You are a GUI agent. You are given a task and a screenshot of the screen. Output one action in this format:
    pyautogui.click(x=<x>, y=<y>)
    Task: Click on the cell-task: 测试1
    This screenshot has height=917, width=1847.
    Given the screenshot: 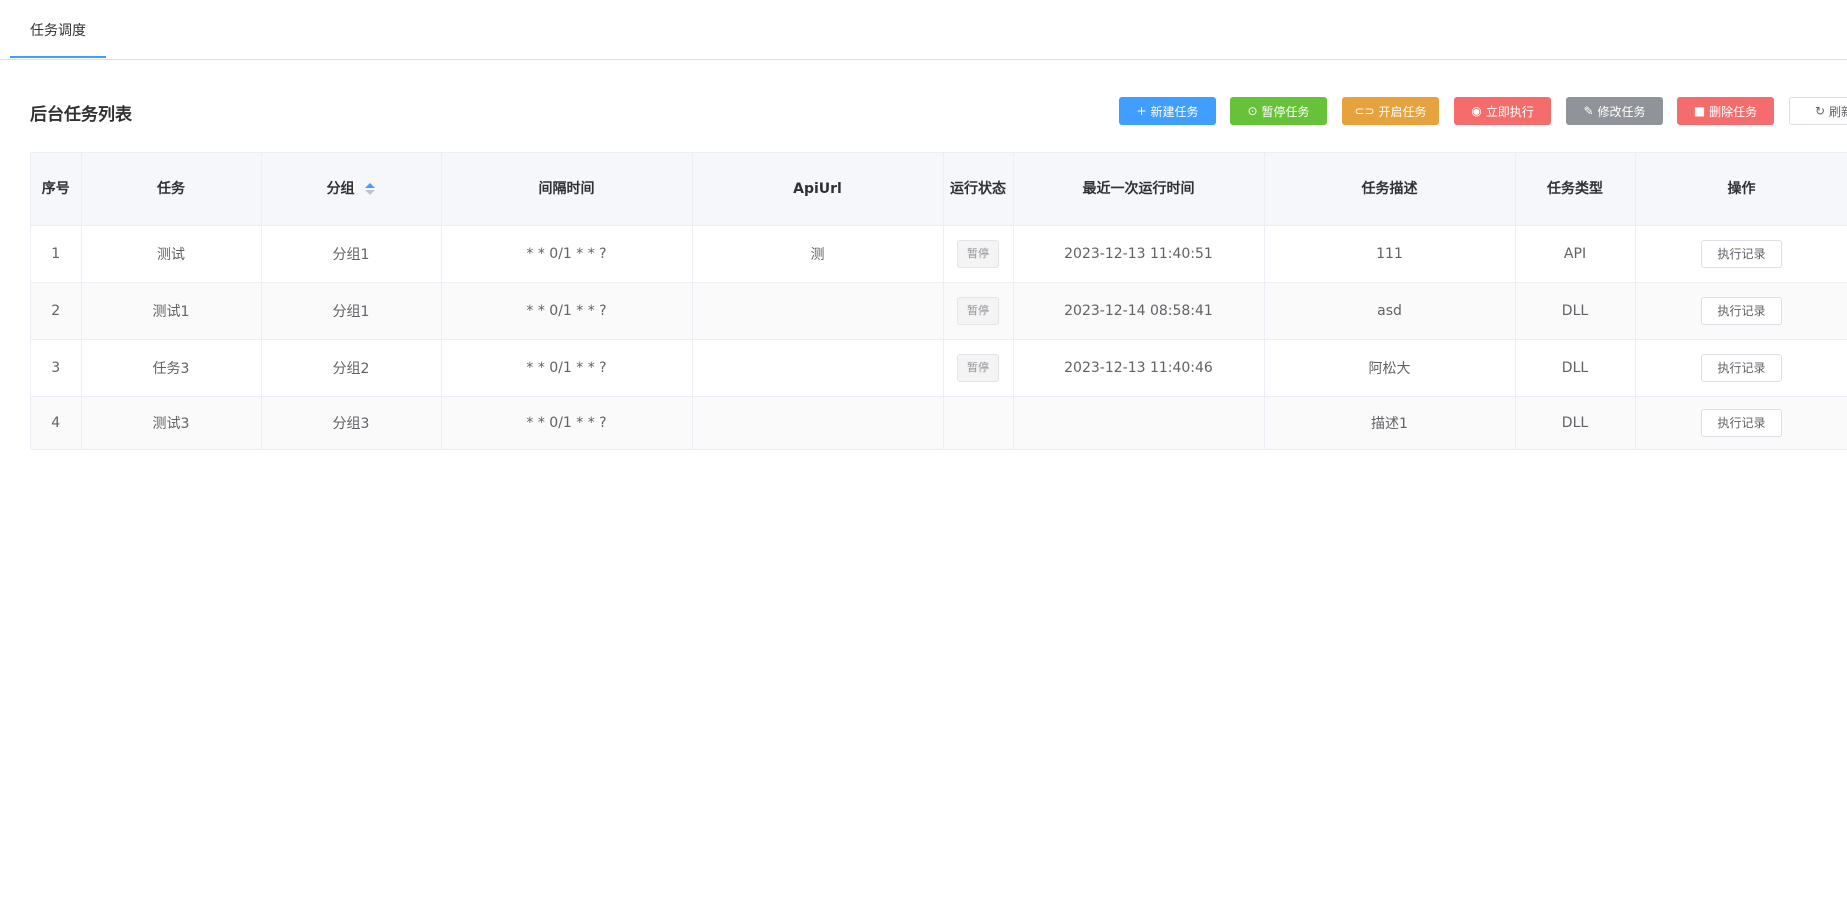 What is the action you would take?
    pyautogui.click(x=171, y=311)
    